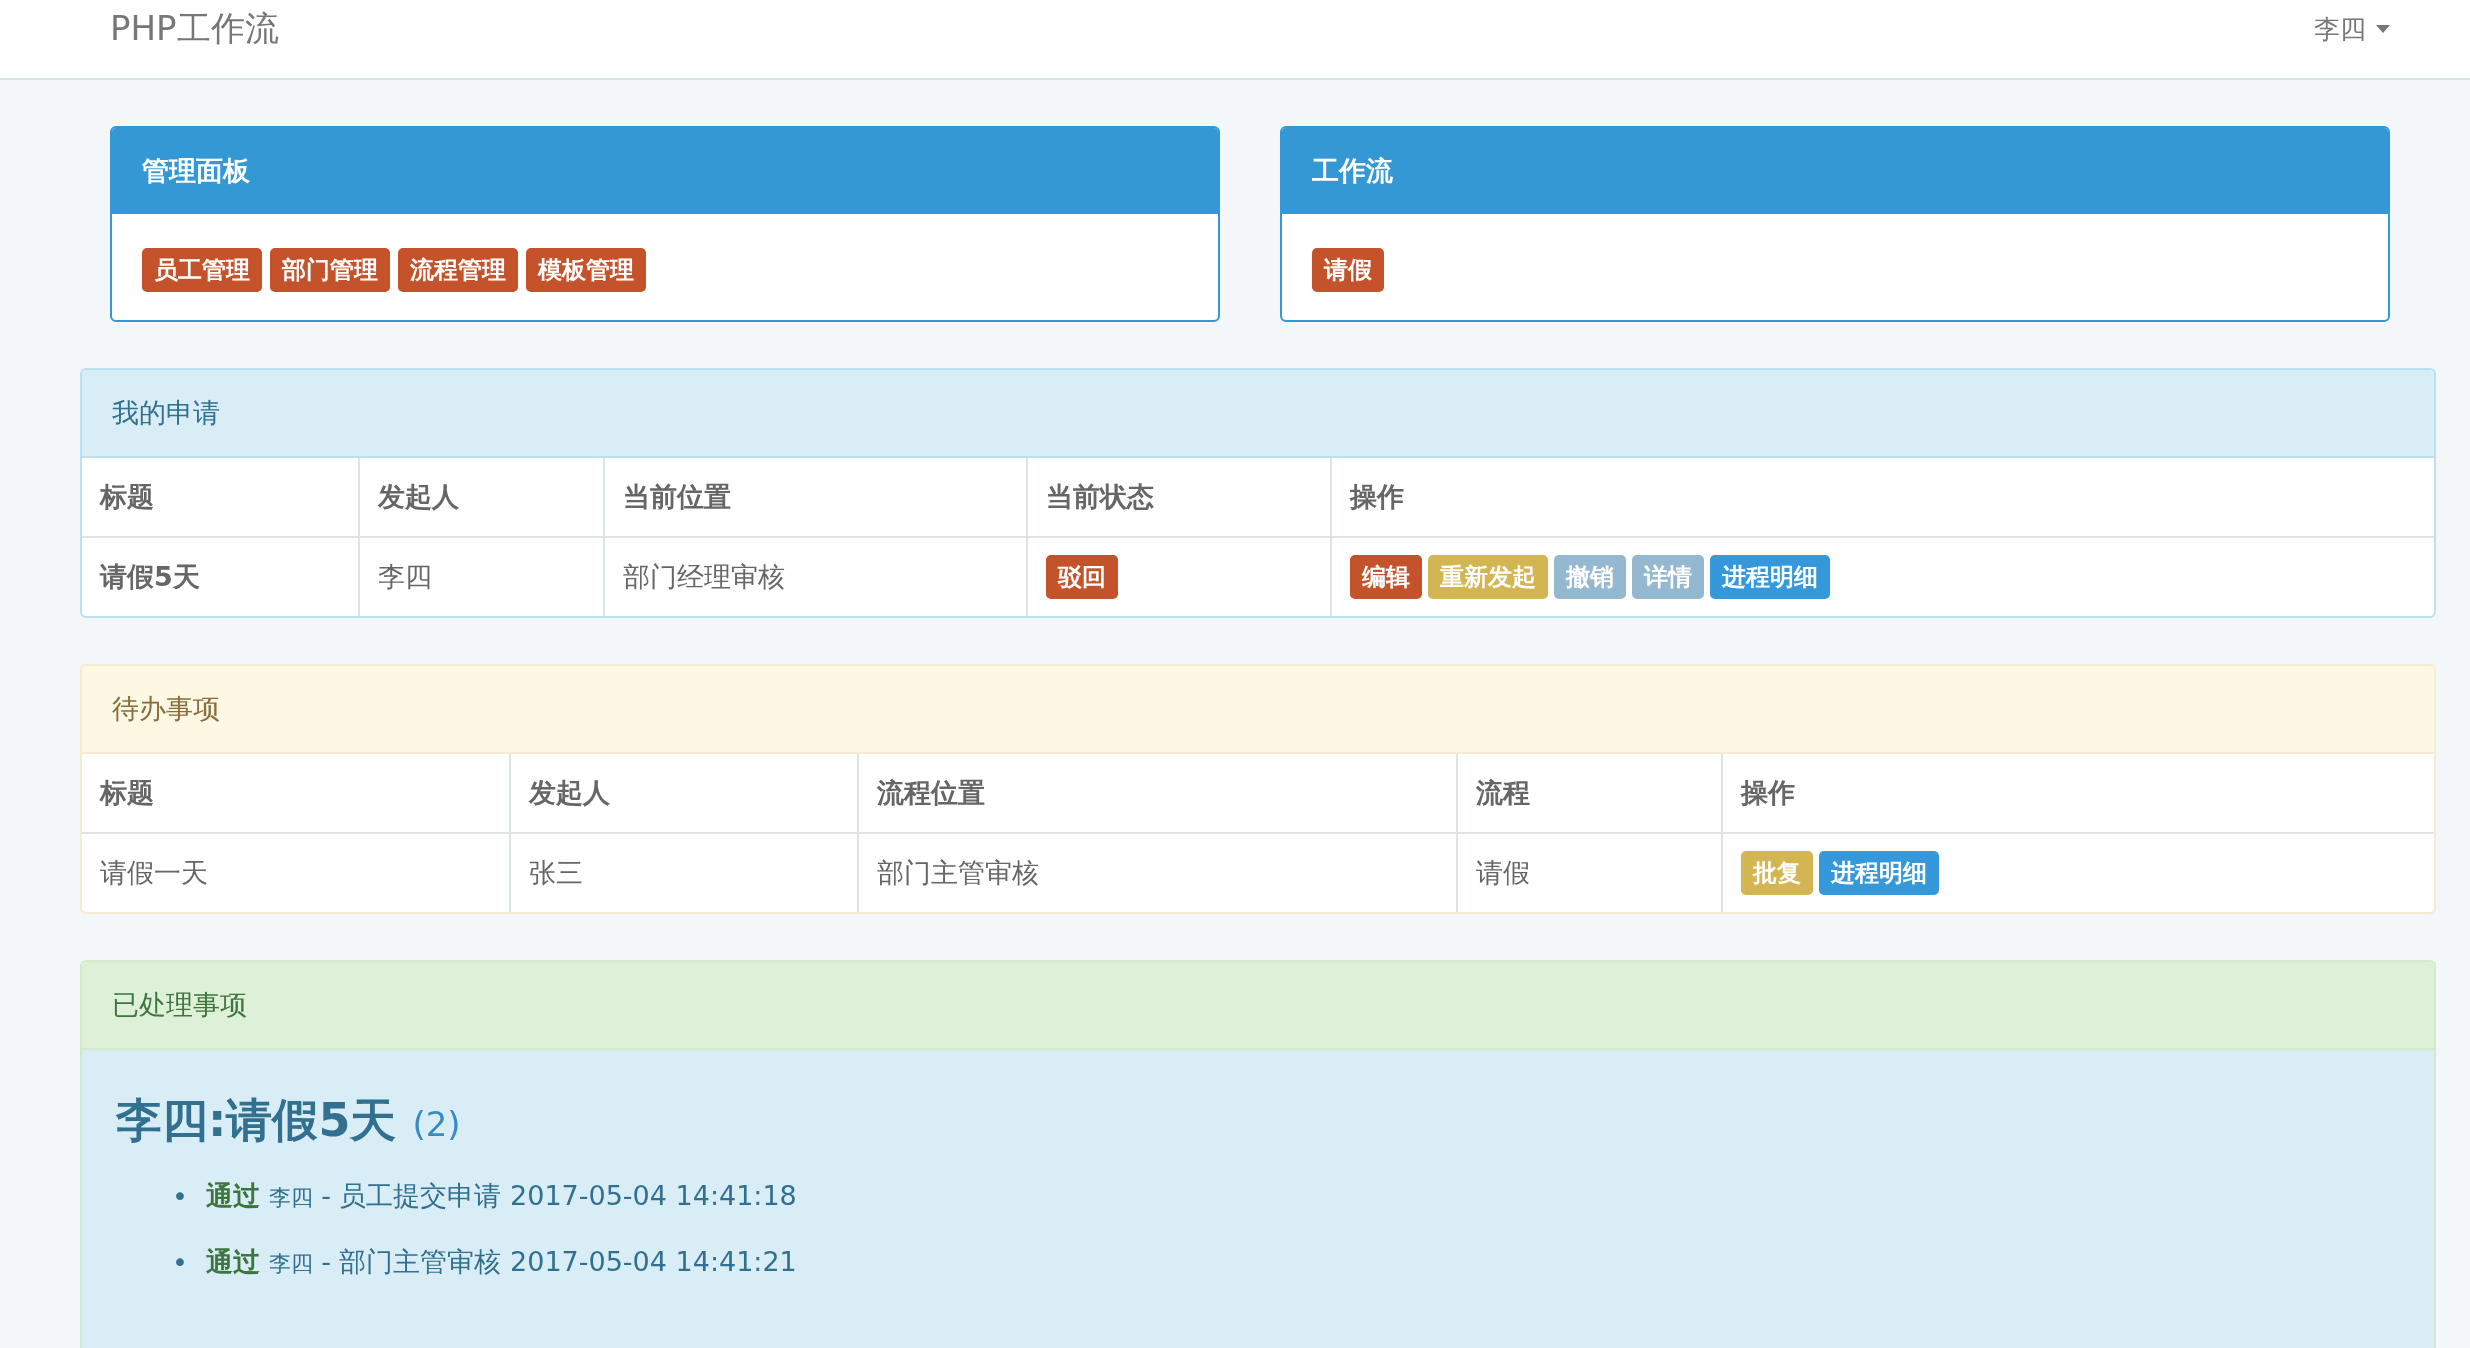  Describe the element at coordinates (1258, 710) in the screenshot. I see `section-title: 待办事项` at that location.